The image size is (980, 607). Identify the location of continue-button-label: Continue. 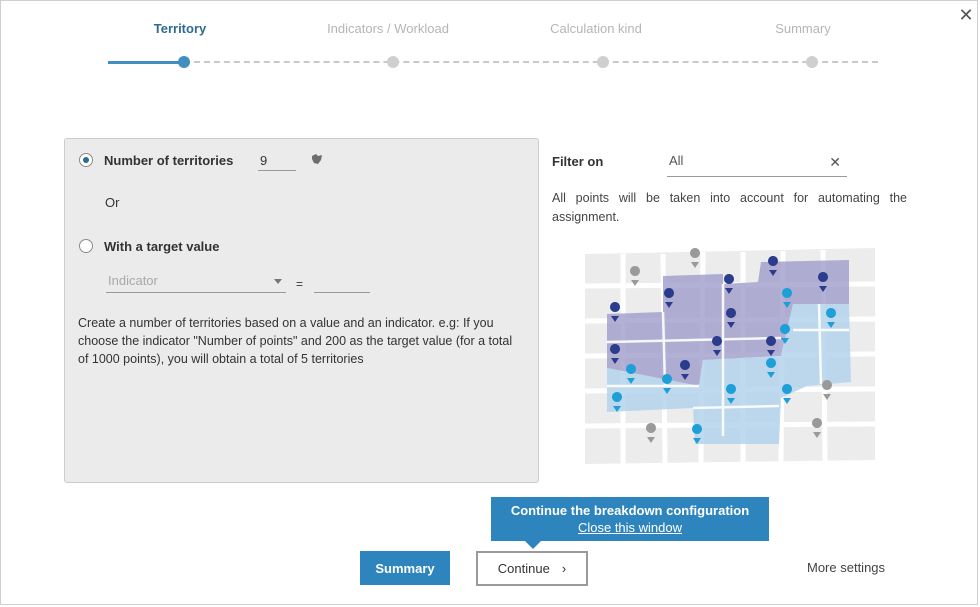
(523, 568).